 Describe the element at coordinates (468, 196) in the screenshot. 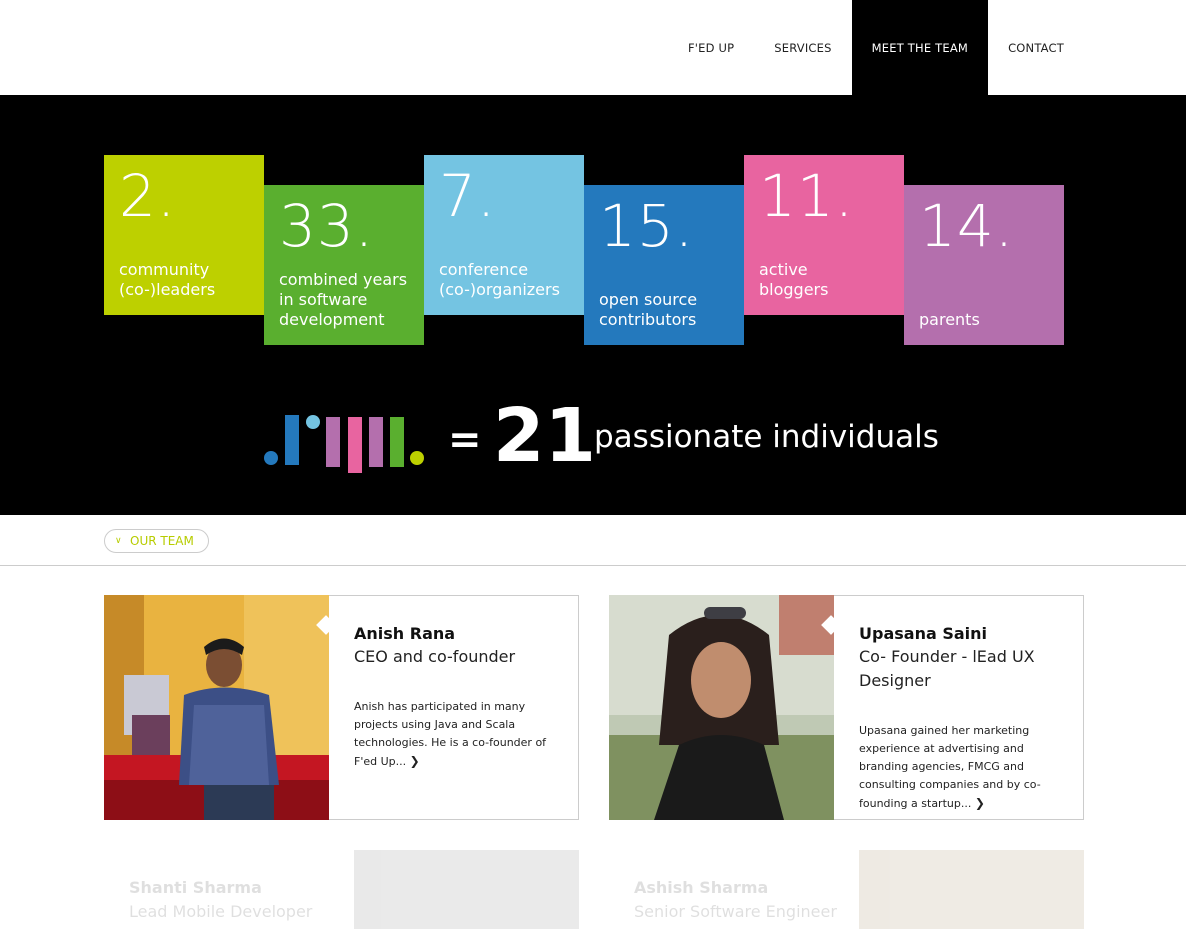

I see `stat-number: 7.` at that location.